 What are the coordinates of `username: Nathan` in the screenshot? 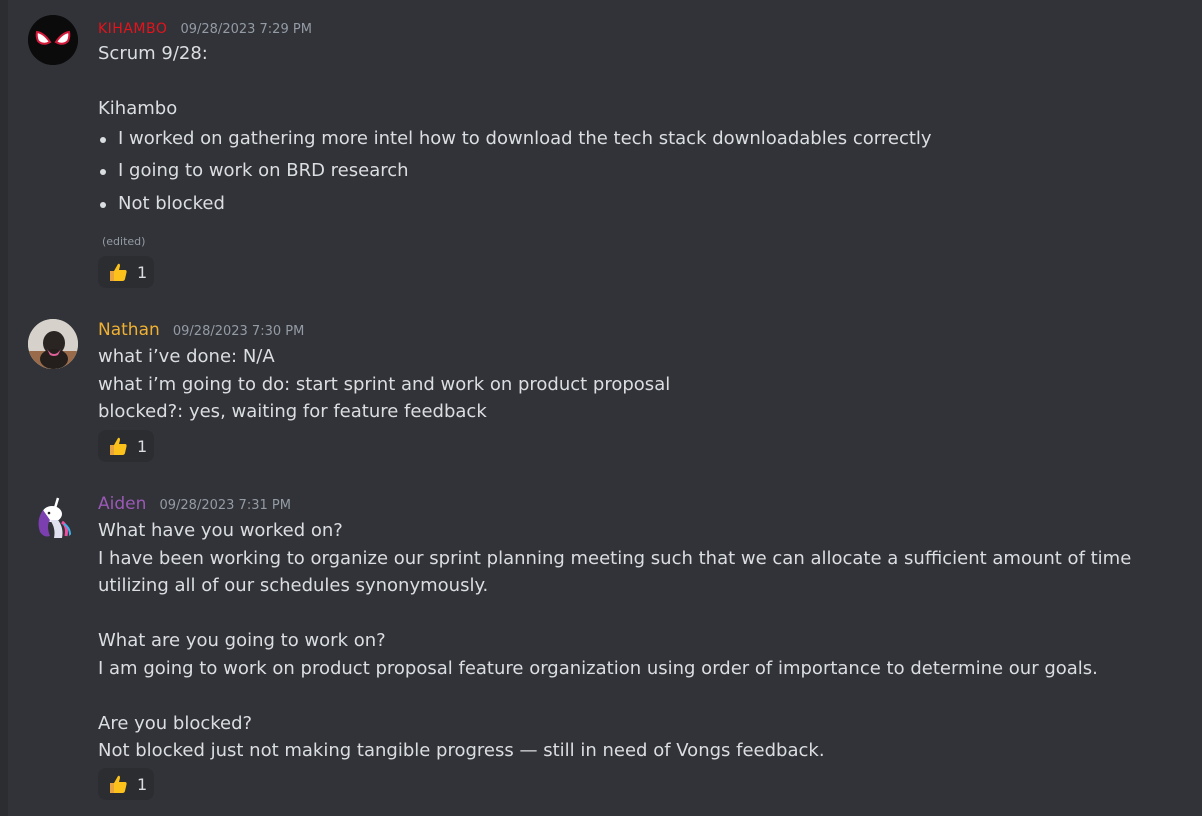 It's located at (129, 330).